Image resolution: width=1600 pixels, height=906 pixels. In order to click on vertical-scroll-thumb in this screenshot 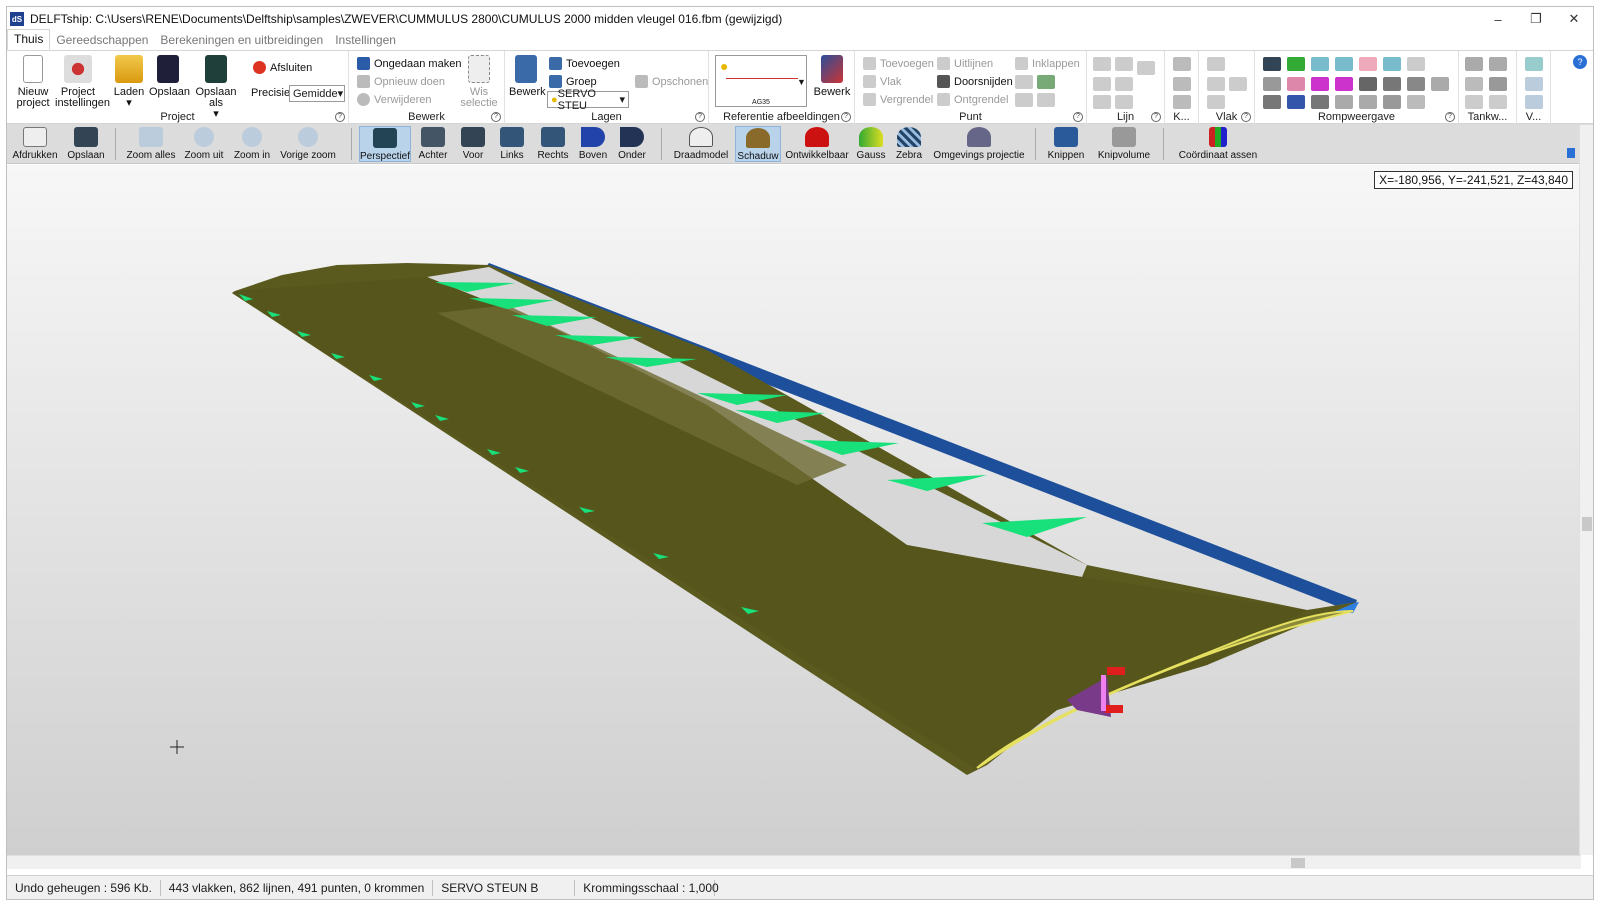, I will do `click(1587, 524)`.